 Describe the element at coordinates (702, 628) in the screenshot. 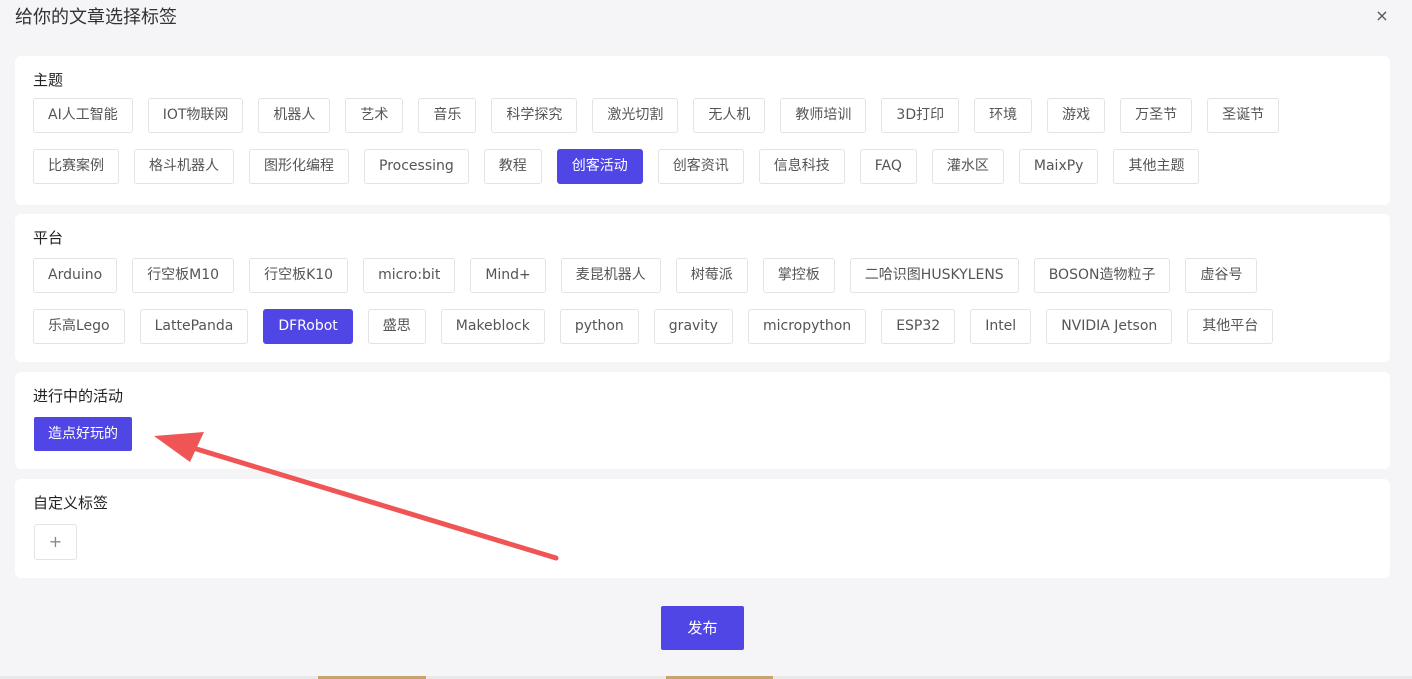

I see `publish-button: 发布` at that location.